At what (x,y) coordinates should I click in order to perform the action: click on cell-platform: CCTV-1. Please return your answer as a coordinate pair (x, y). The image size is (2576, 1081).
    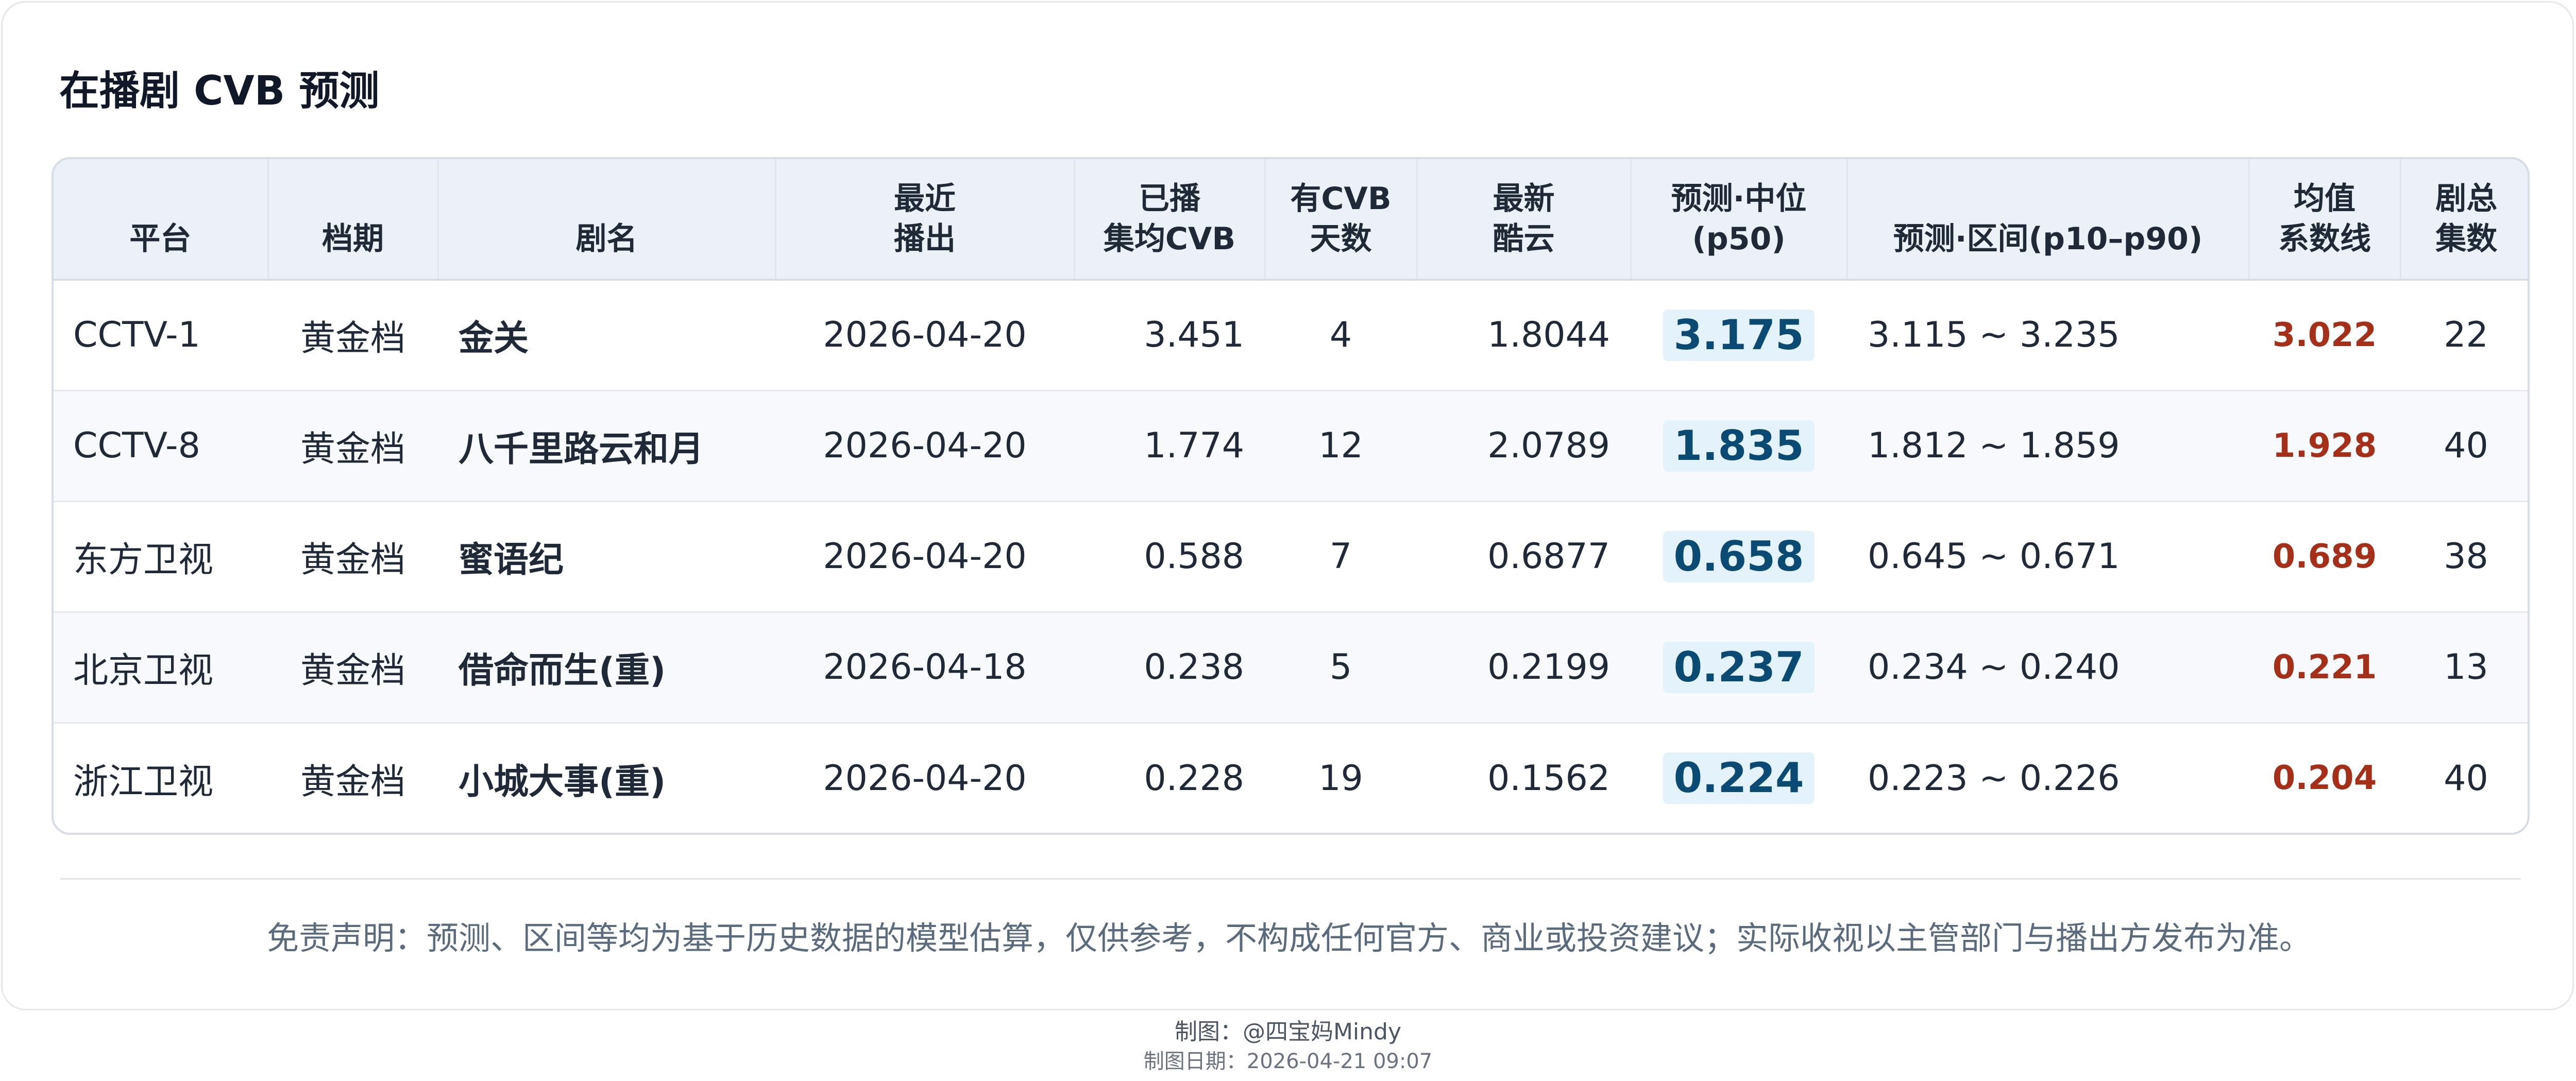
    Looking at the image, I should click on (161, 335).